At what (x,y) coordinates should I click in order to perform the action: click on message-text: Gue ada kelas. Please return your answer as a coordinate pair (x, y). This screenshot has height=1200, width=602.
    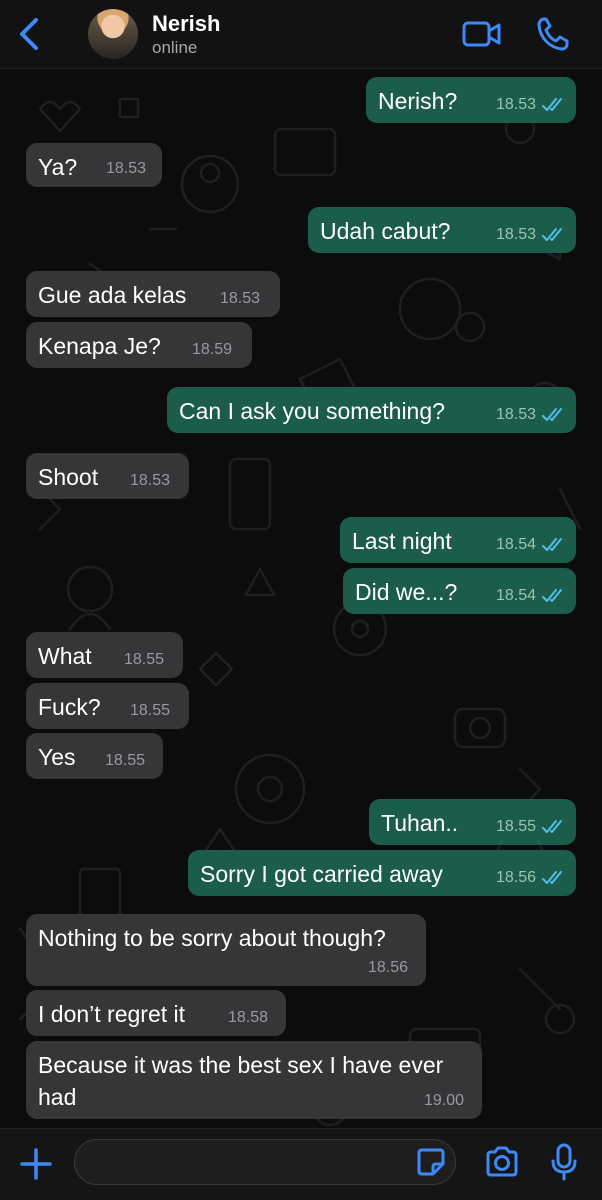
    Looking at the image, I should click on (112, 295).